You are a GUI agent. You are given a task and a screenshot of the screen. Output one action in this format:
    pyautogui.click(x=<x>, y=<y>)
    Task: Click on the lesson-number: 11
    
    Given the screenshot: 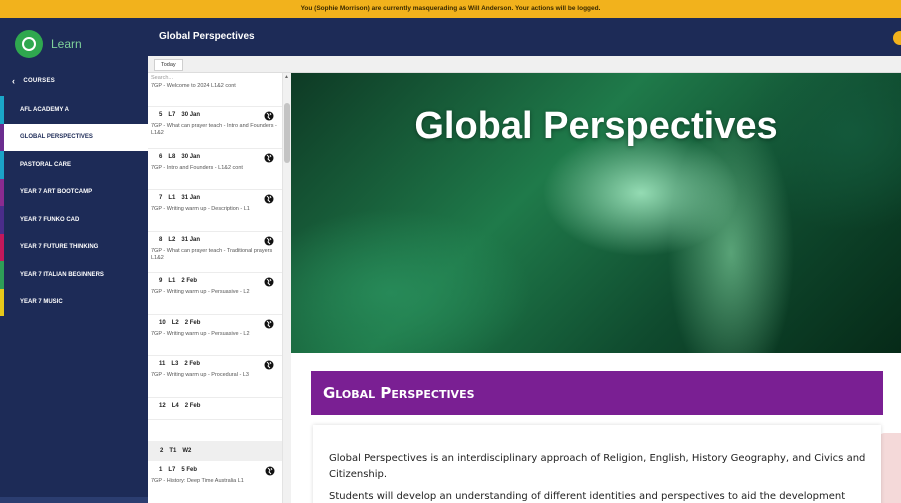 What is the action you would take?
    pyautogui.click(x=162, y=364)
    